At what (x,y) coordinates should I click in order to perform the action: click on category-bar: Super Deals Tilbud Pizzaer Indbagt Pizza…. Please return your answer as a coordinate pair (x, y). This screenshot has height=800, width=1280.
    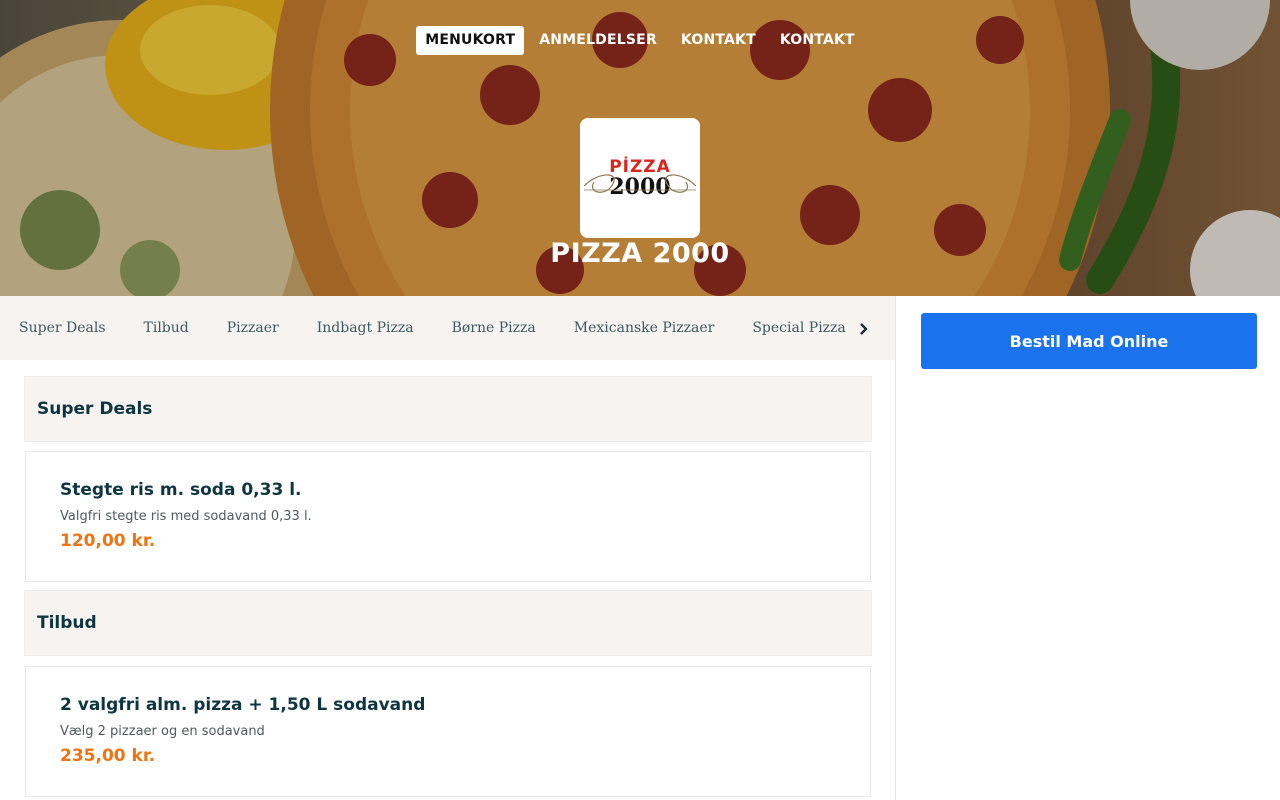
    Looking at the image, I should click on (447, 328).